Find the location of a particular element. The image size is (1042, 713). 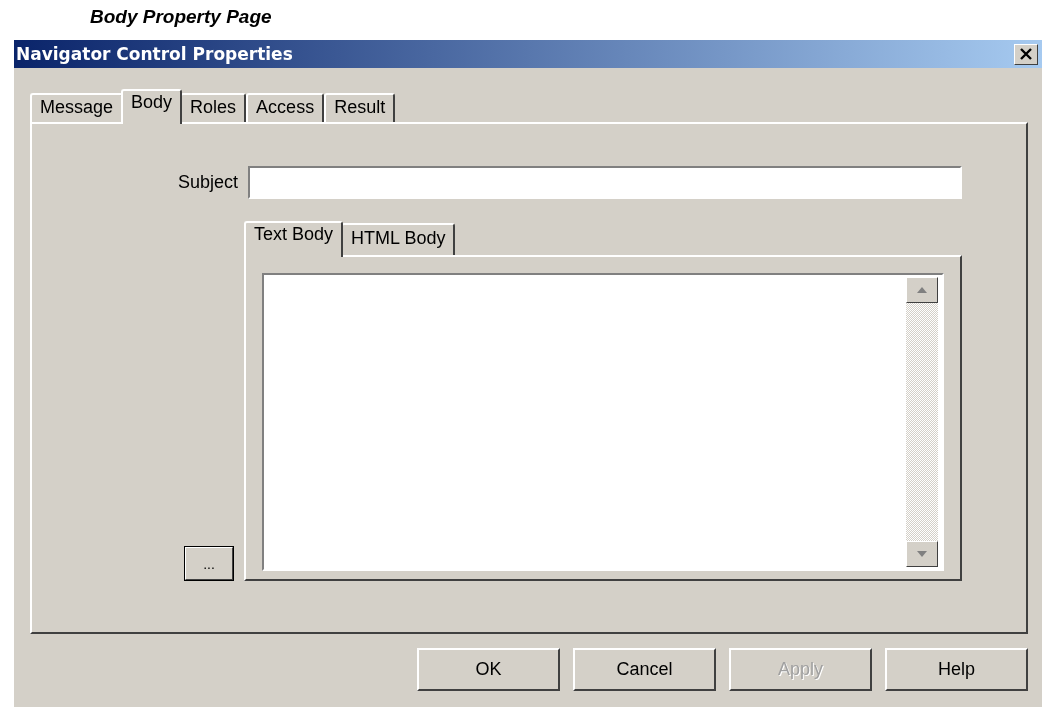

scroll-up-button is located at coordinates (922, 290).